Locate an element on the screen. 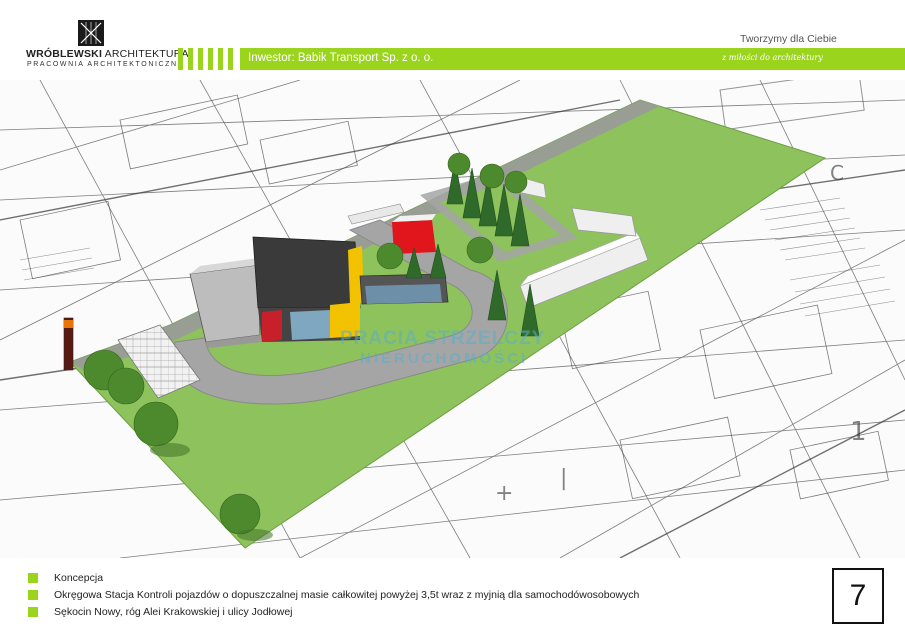 The image size is (905, 640). watermark-line-2: NIERUCHOMOŚCI is located at coordinates (444, 358).